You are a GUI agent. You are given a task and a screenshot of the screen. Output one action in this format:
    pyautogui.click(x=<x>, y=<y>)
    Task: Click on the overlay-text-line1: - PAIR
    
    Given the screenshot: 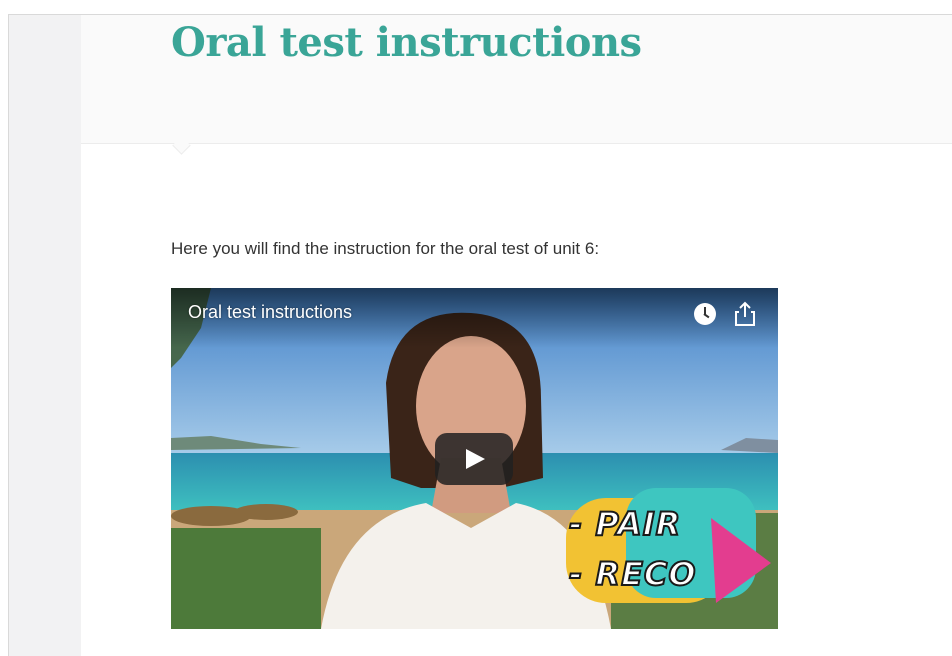 What is the action you would take?
    pyautogui.click(x=625, y=524)
    